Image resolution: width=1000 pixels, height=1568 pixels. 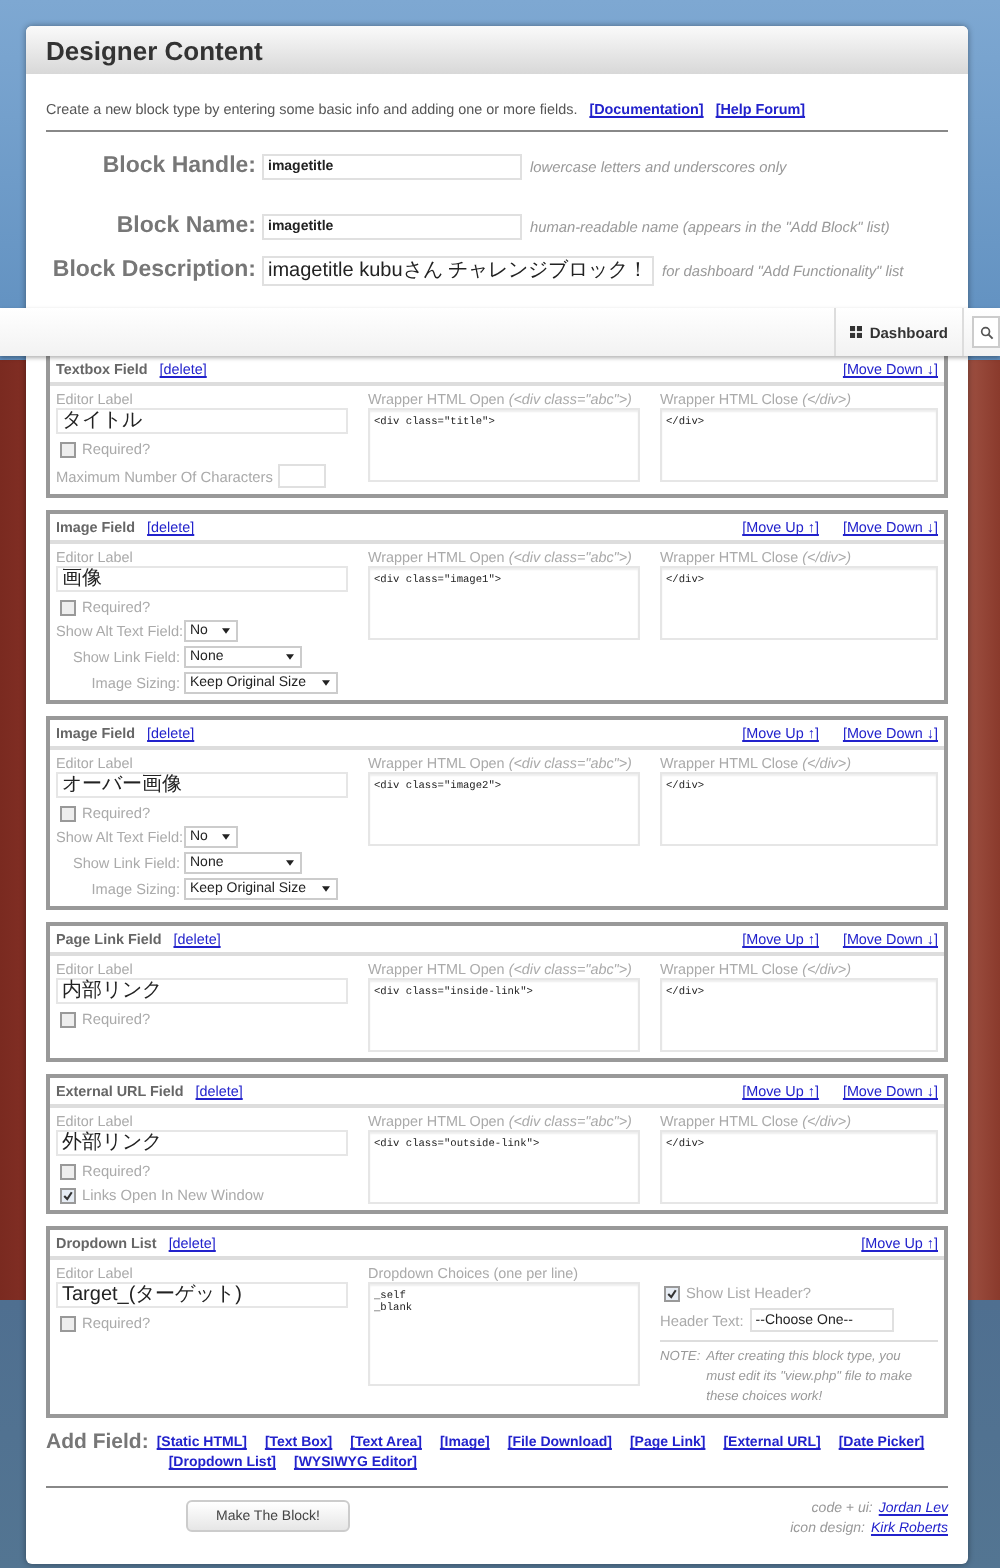 I want to click on search-button, so click(x=986, y=332).